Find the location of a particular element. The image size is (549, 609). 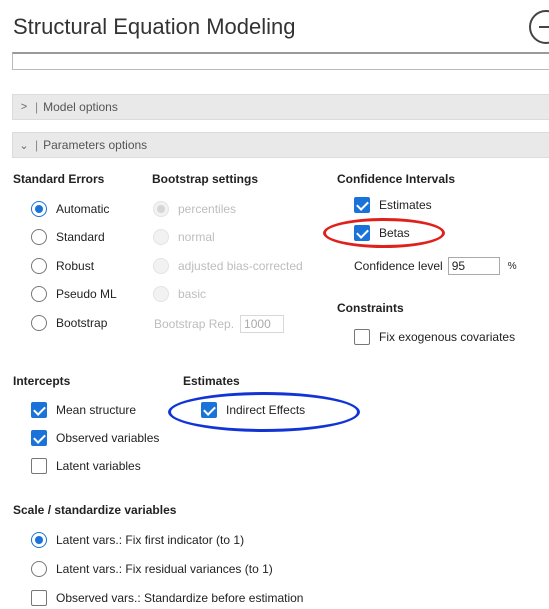

bootstrap-rep-row: Bootstrap Rep. 1000 is located at coordinates (219, 324).